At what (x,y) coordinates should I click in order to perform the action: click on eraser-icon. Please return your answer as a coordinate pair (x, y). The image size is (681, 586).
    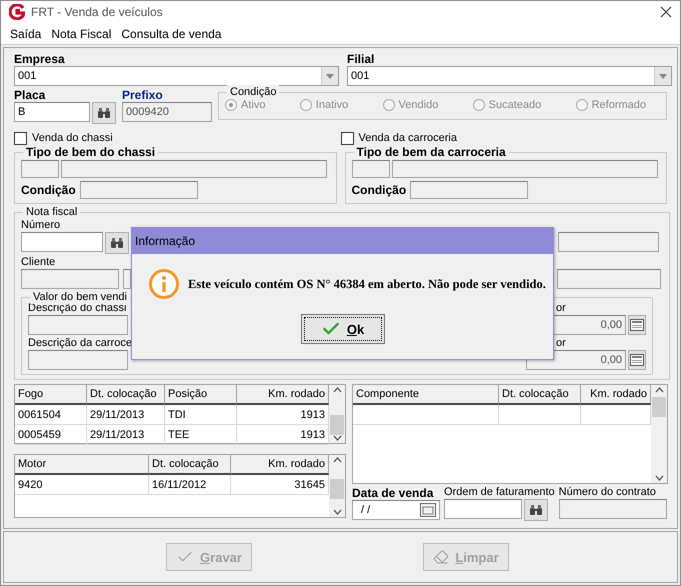
    Looking at the image, I should click on (441, 557).